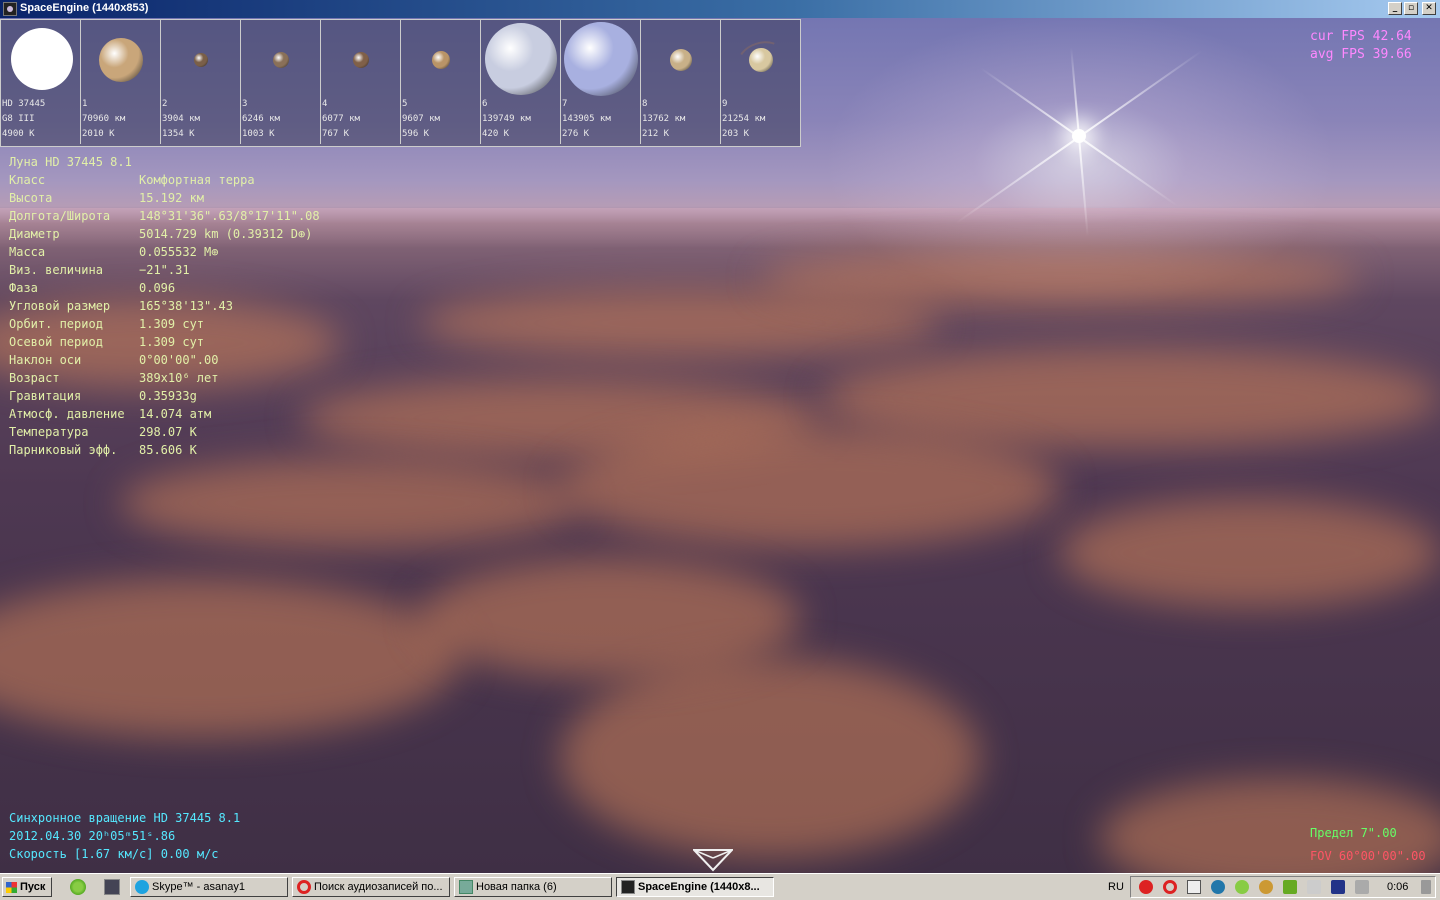  I want to click on tray-globe-icon, so click(1266, 887).